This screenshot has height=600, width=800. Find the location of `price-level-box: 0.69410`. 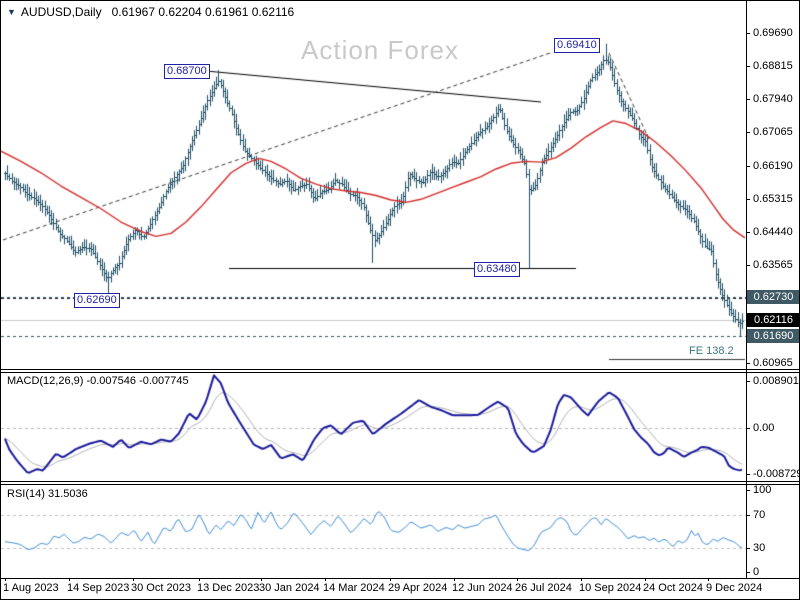

price-level-box: 0.69410 is located at coordinates (577, 45).